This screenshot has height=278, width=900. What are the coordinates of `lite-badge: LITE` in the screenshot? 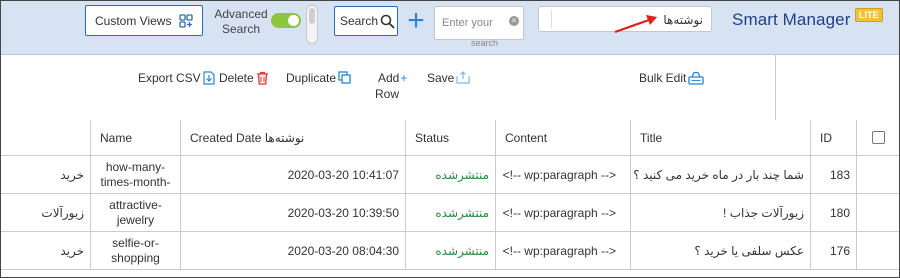 It's located at (869, 15).